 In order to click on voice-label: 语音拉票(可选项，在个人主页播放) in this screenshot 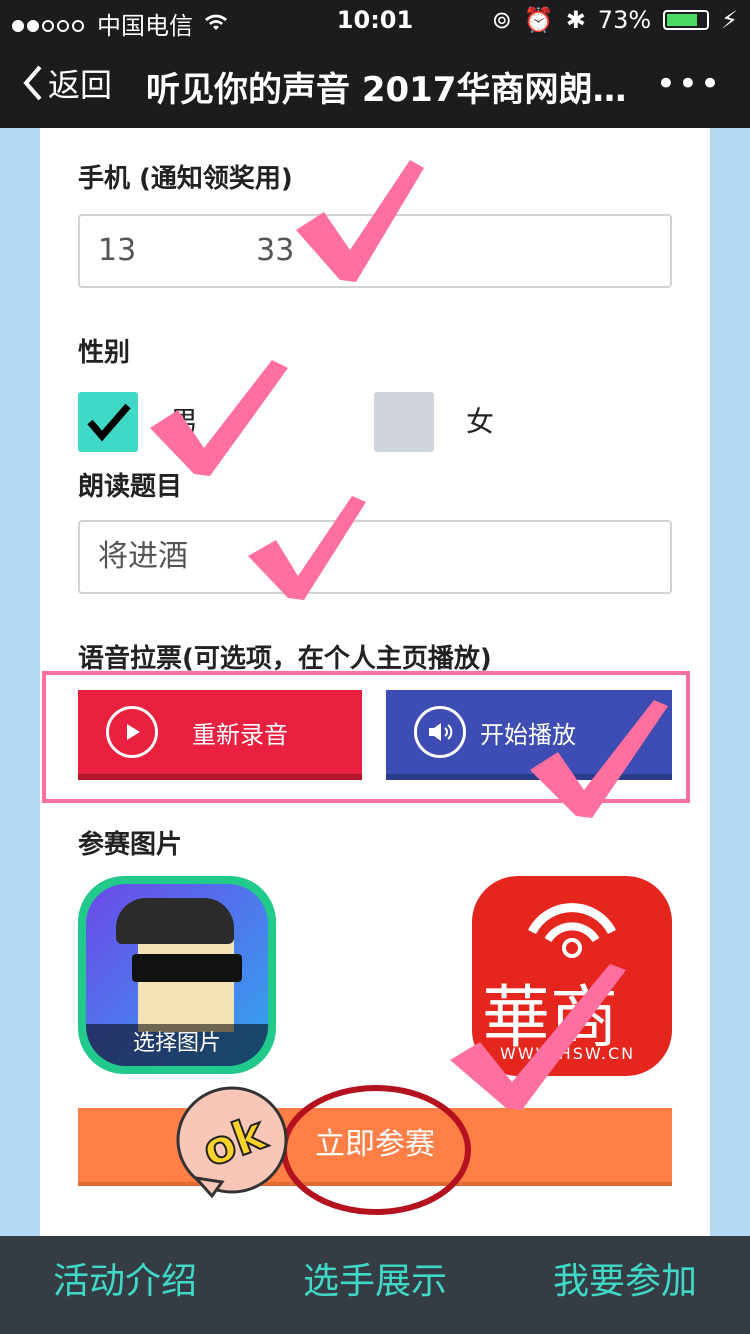, I will do `click(285, 659)`.